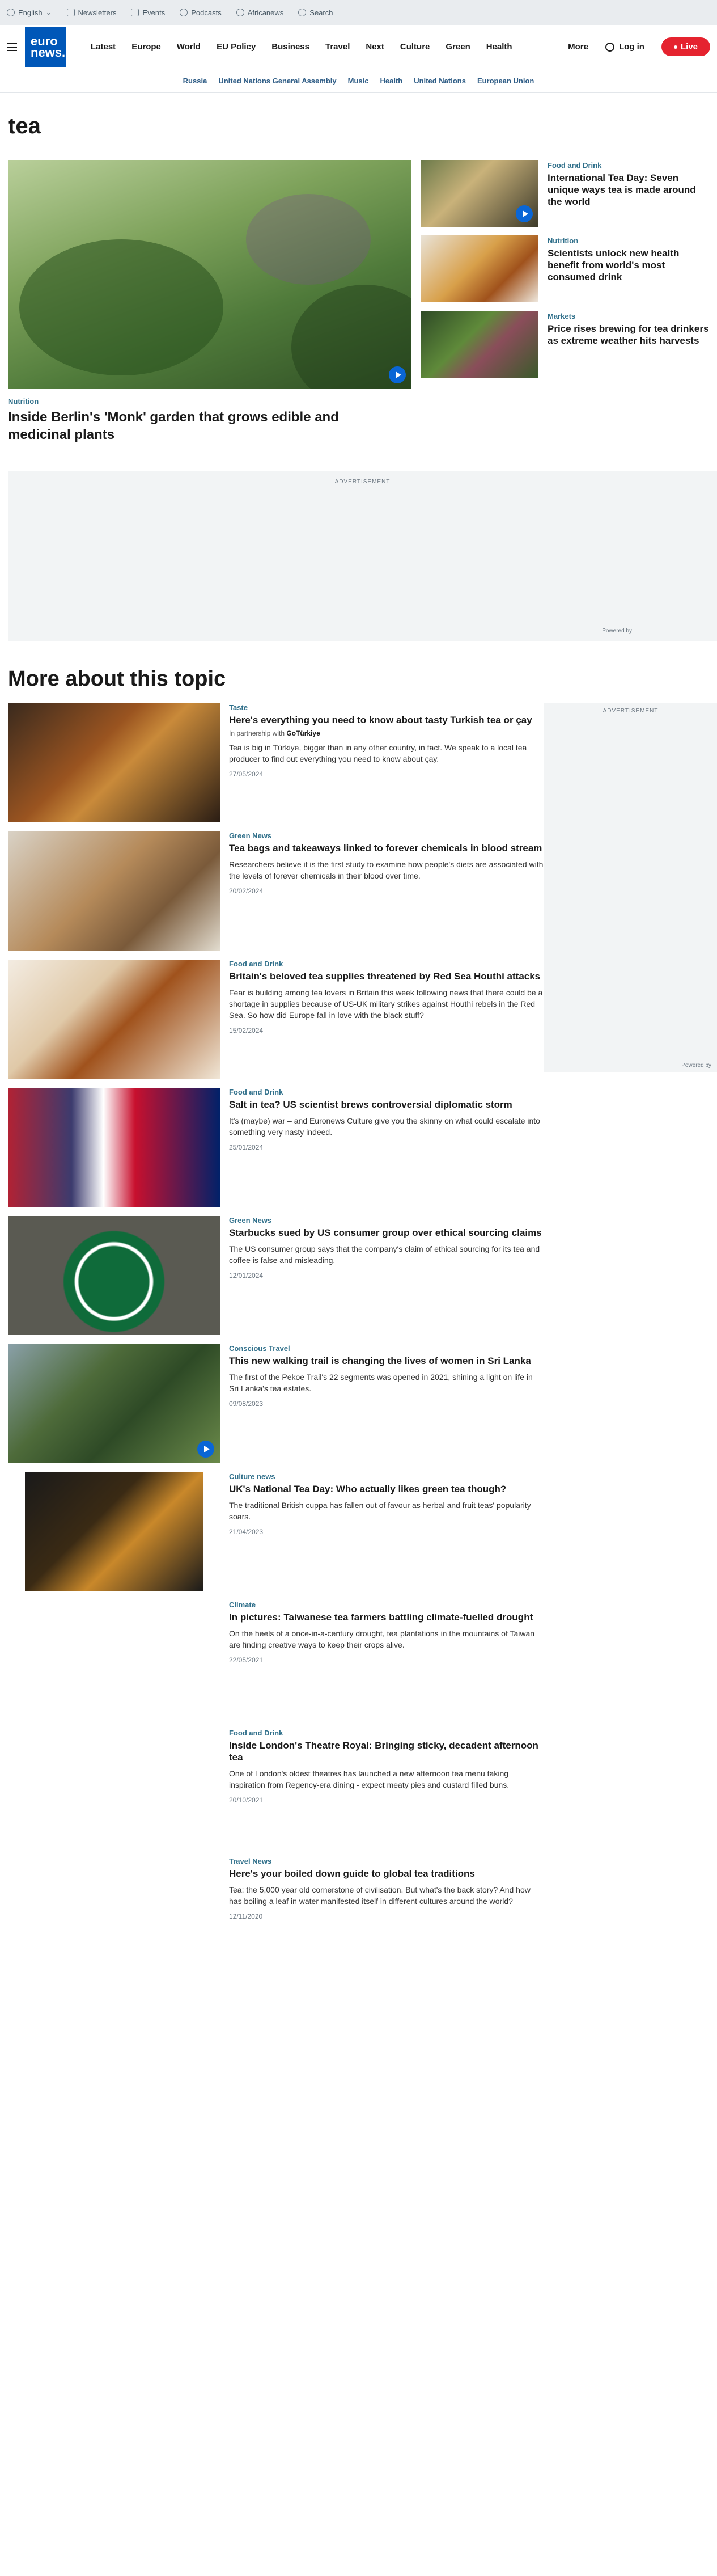 The image size is (717, 2576). Describe the element at coordinates (246, 1147) in the screenshot. I see `article-date: 25/01/2024` at that location.